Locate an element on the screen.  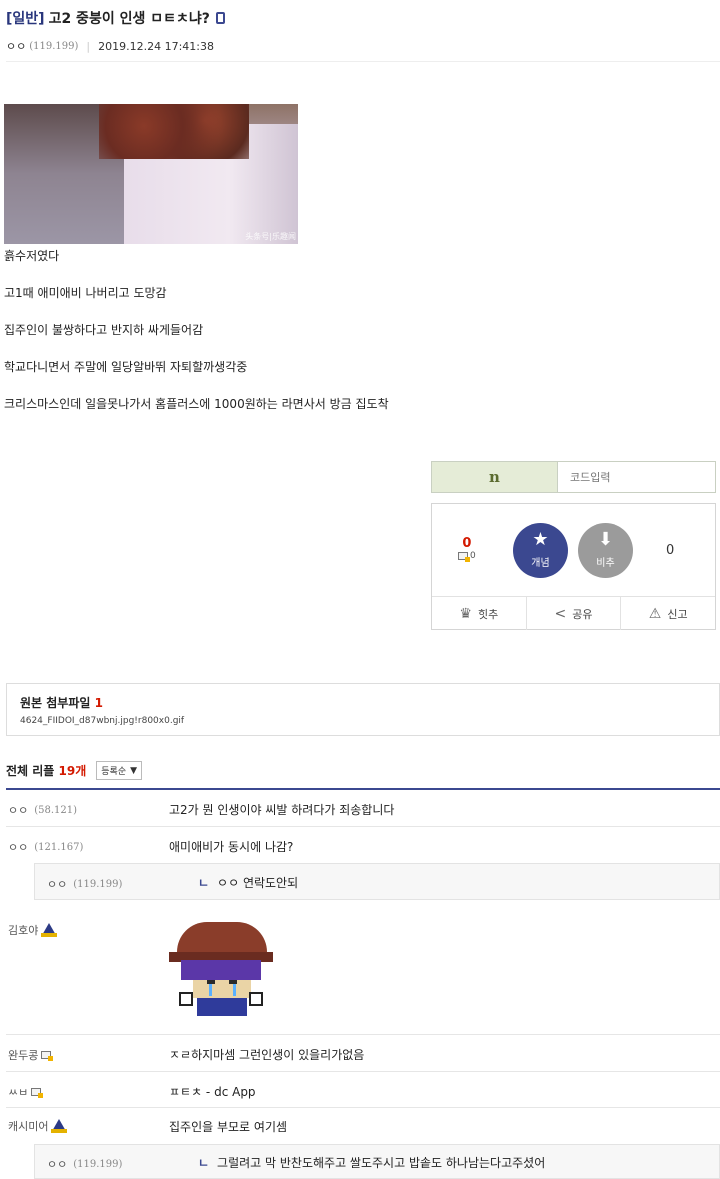
captcha-code-input is located at coordinates (636, 477).